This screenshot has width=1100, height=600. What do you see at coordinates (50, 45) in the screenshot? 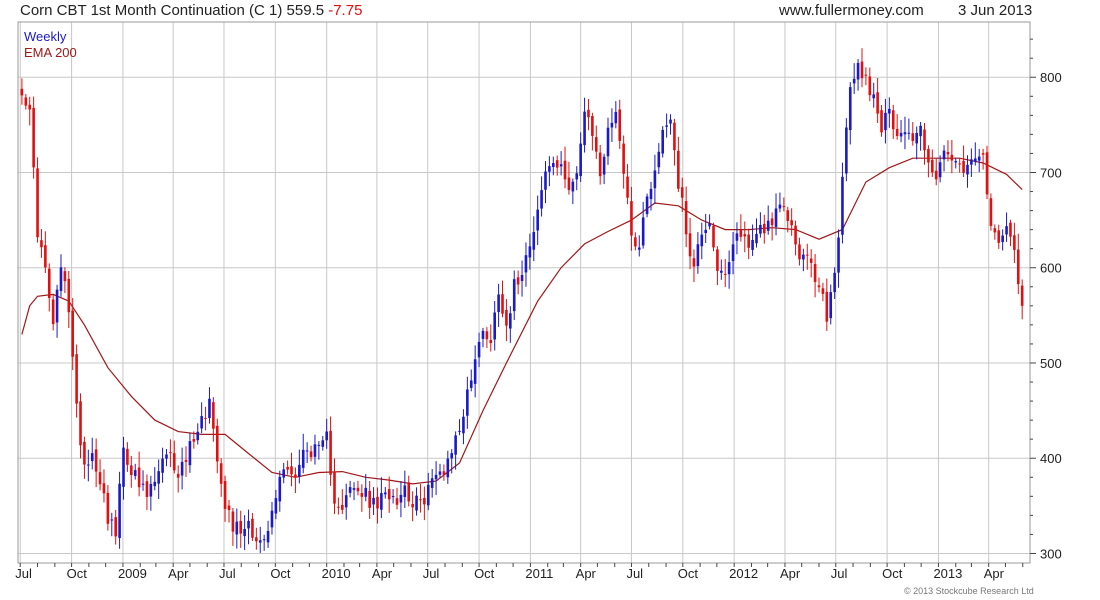
I see `legend: Weekly EMA 200` at bounding box center [50, 45].